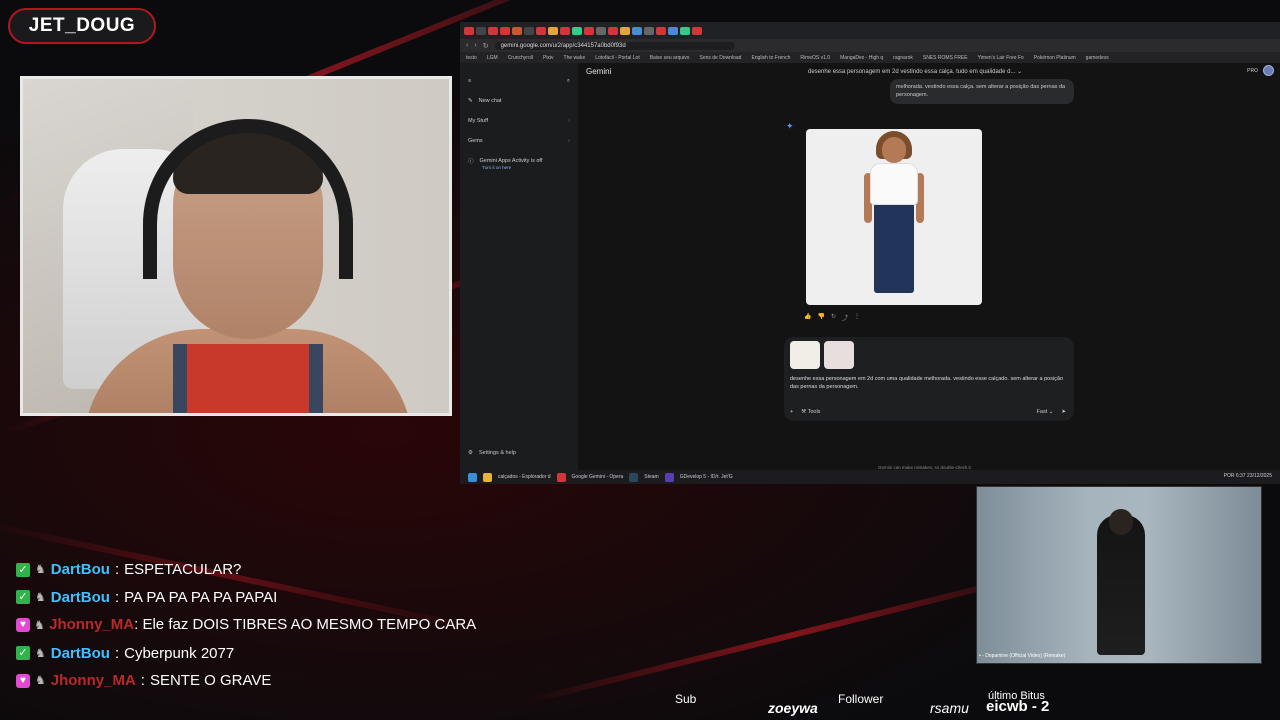  Describe the element at coordinates (1055, 58) in the screenshot. I see `bookmark-item: Pokémon Platinum` at that location.